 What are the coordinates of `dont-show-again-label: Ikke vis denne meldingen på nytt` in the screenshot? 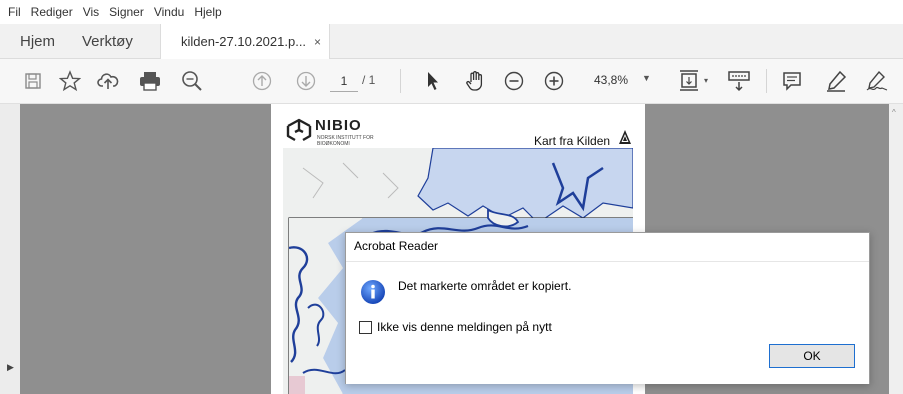 It's located at (464, 327).